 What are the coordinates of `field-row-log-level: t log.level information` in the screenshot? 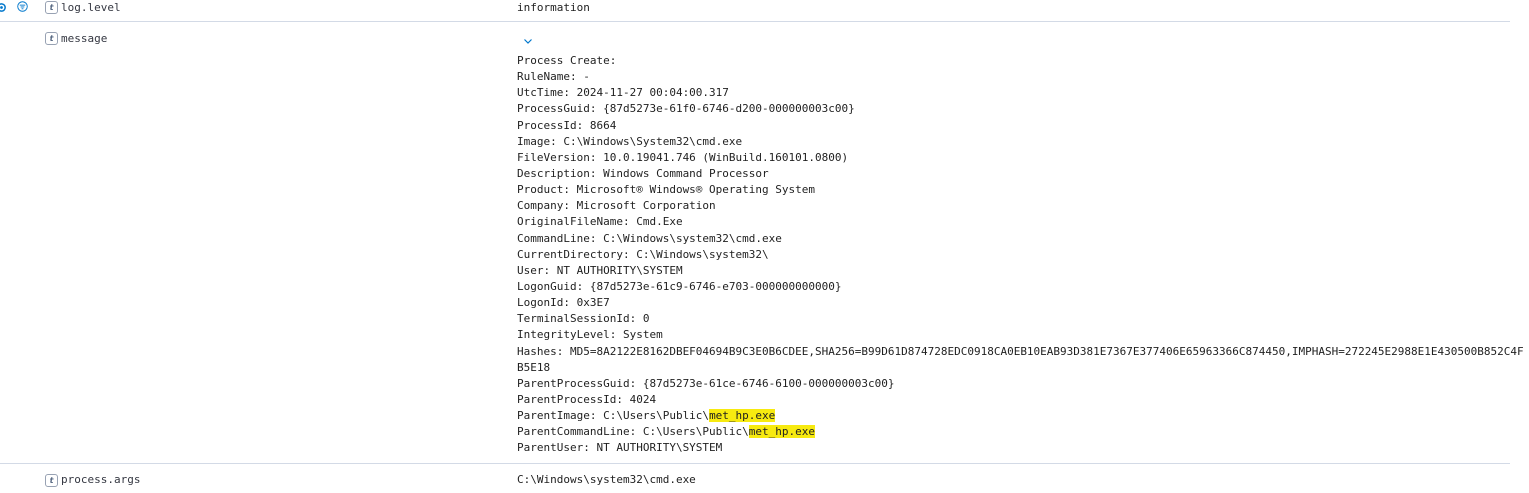 It's located at (755, 10).